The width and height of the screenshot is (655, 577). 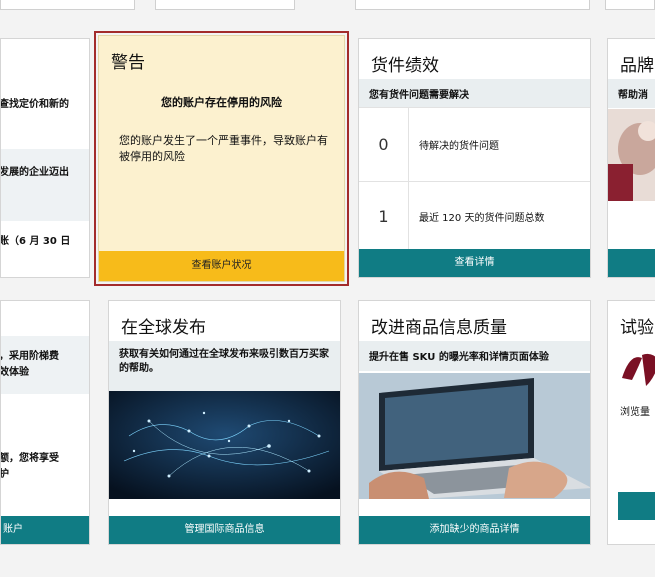 I want to click on left-top-line2: 发展的企业迈出, so click(x=34, y=172).